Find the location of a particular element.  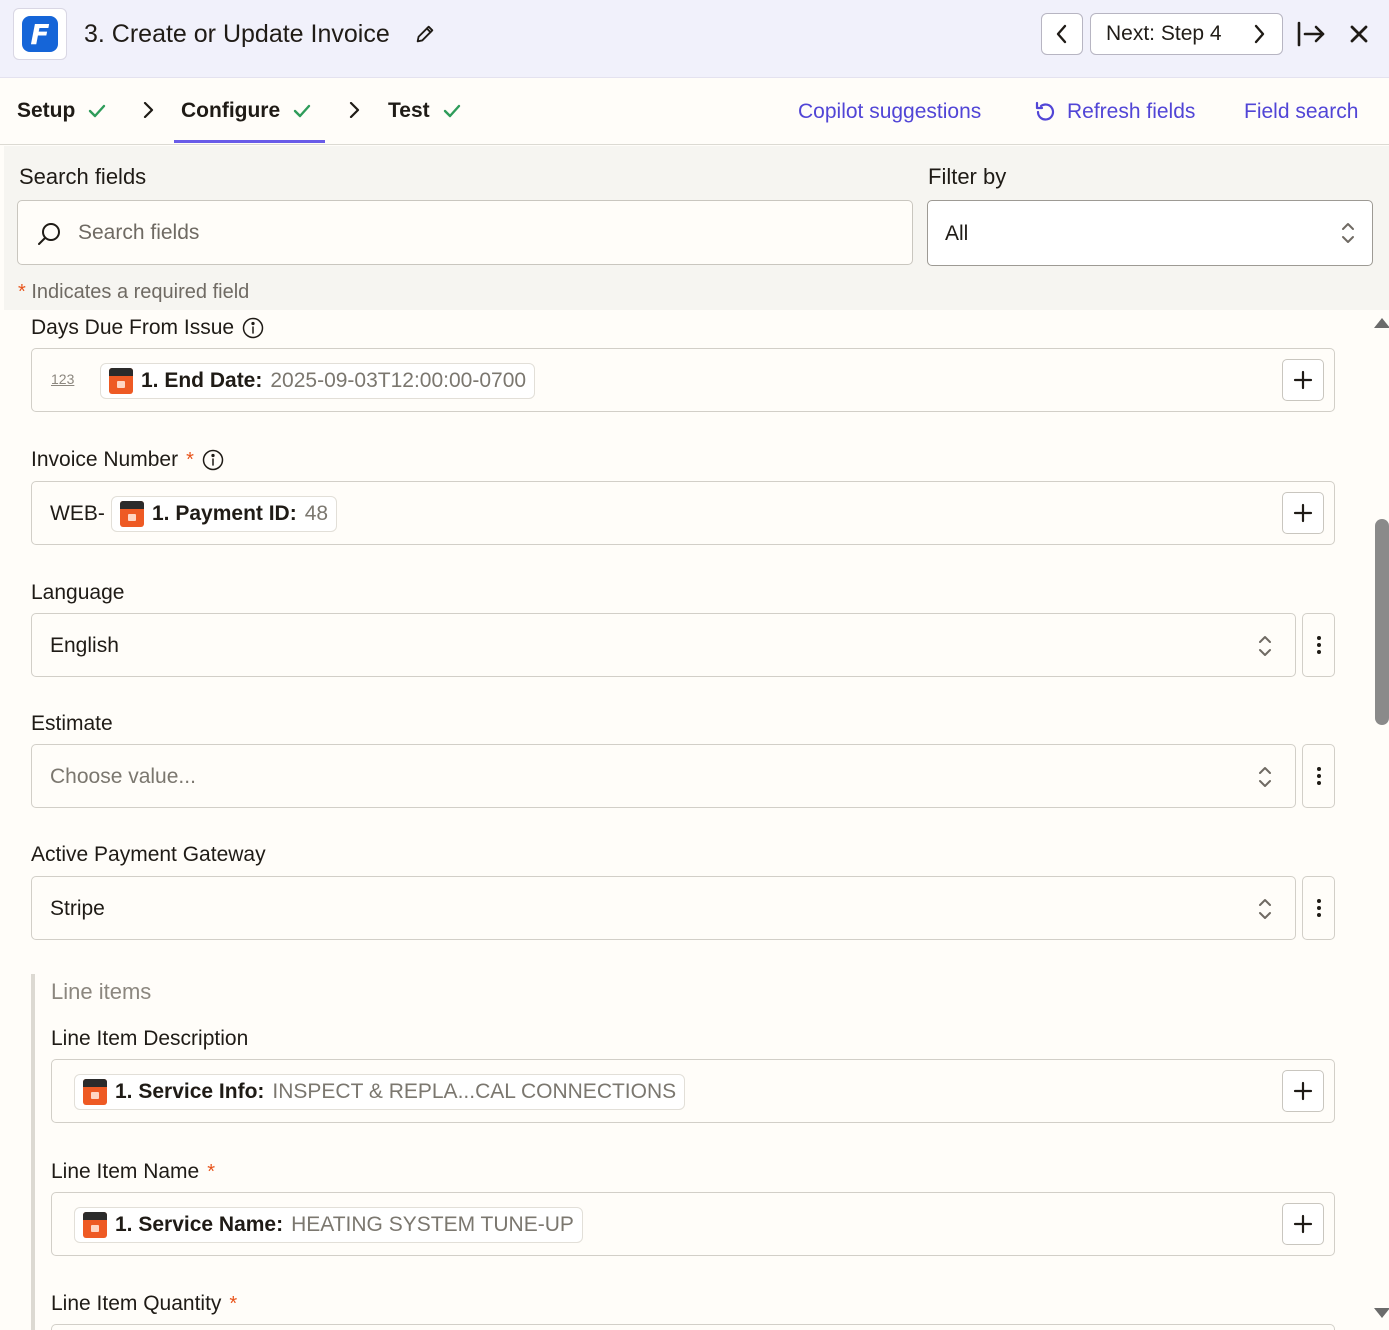

previous-step-button is located at coordinates (1062, 34).